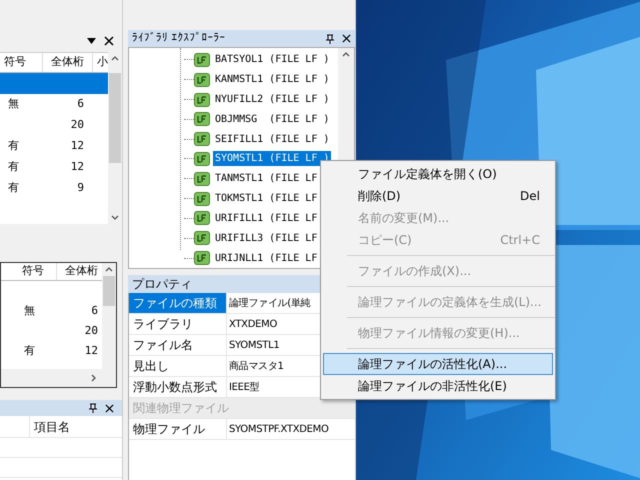 Image resolution: width=640 pixels, height=480 pixels. What do you see at coordinates (178, 429) in the screenshot?
I see `property-name: 物理ファイル` at bounding box center [178, 429].